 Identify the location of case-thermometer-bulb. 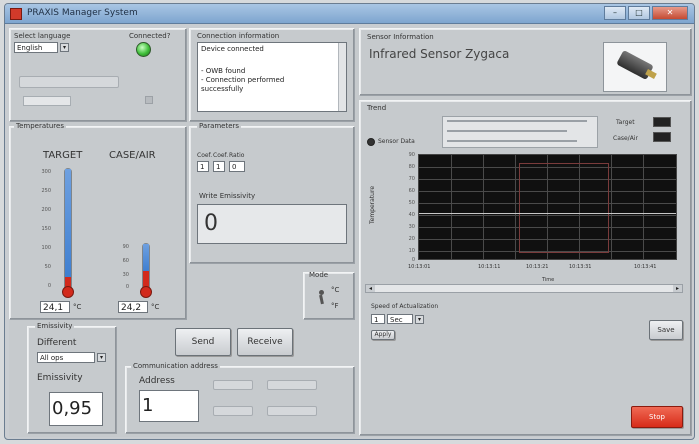
(146, 292).